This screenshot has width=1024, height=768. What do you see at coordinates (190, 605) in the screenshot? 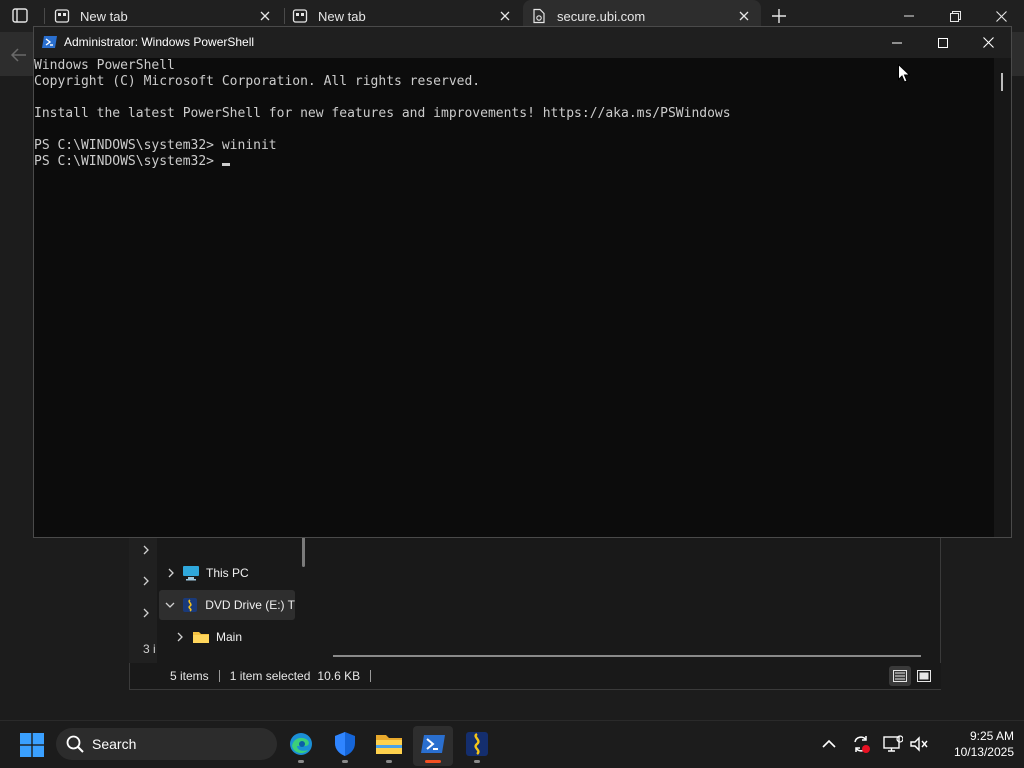
I see `dvd-drive-icon` at bounding box center [190, 605].